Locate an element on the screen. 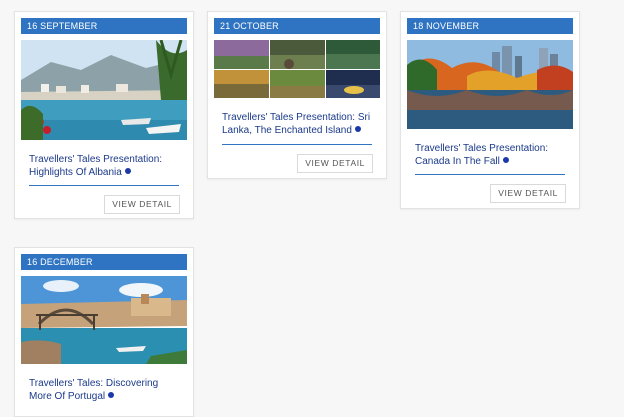 The image size is (624, 417). portugal-bridge-river-photo-icon is located at coordinates (104, 320).